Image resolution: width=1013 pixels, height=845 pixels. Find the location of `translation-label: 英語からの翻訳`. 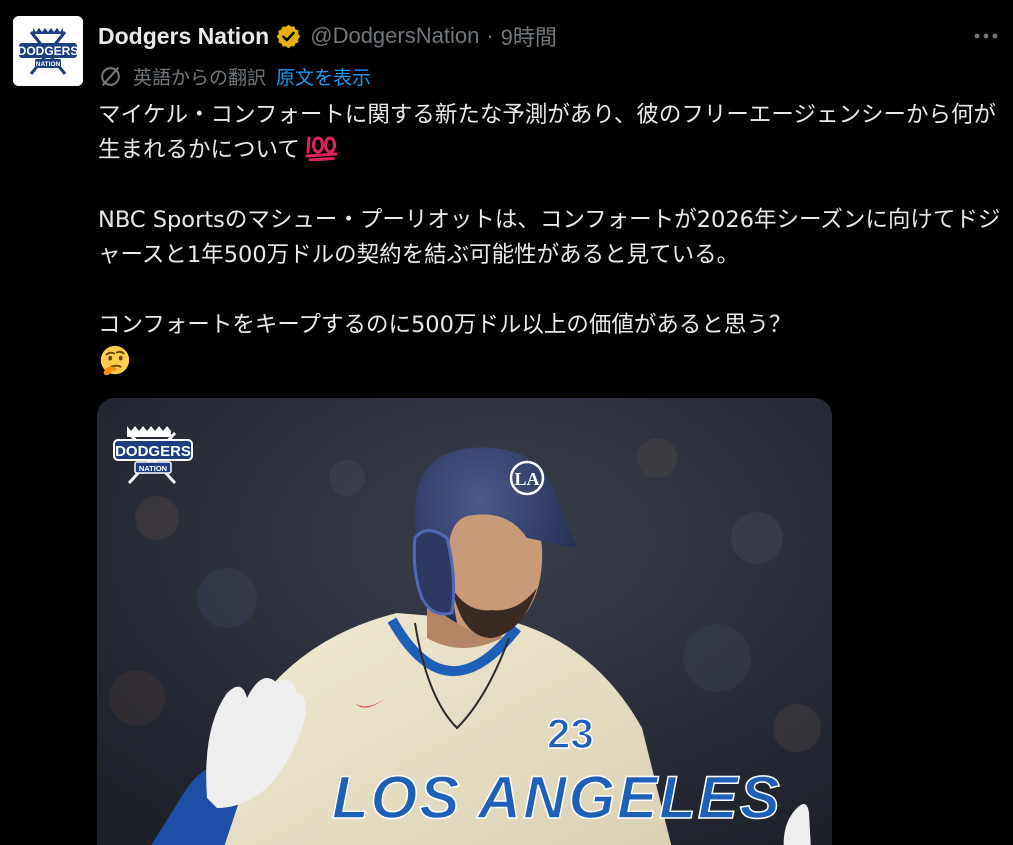

translation-label: 英語からの翻訳 is located at coordinates (200, 77).